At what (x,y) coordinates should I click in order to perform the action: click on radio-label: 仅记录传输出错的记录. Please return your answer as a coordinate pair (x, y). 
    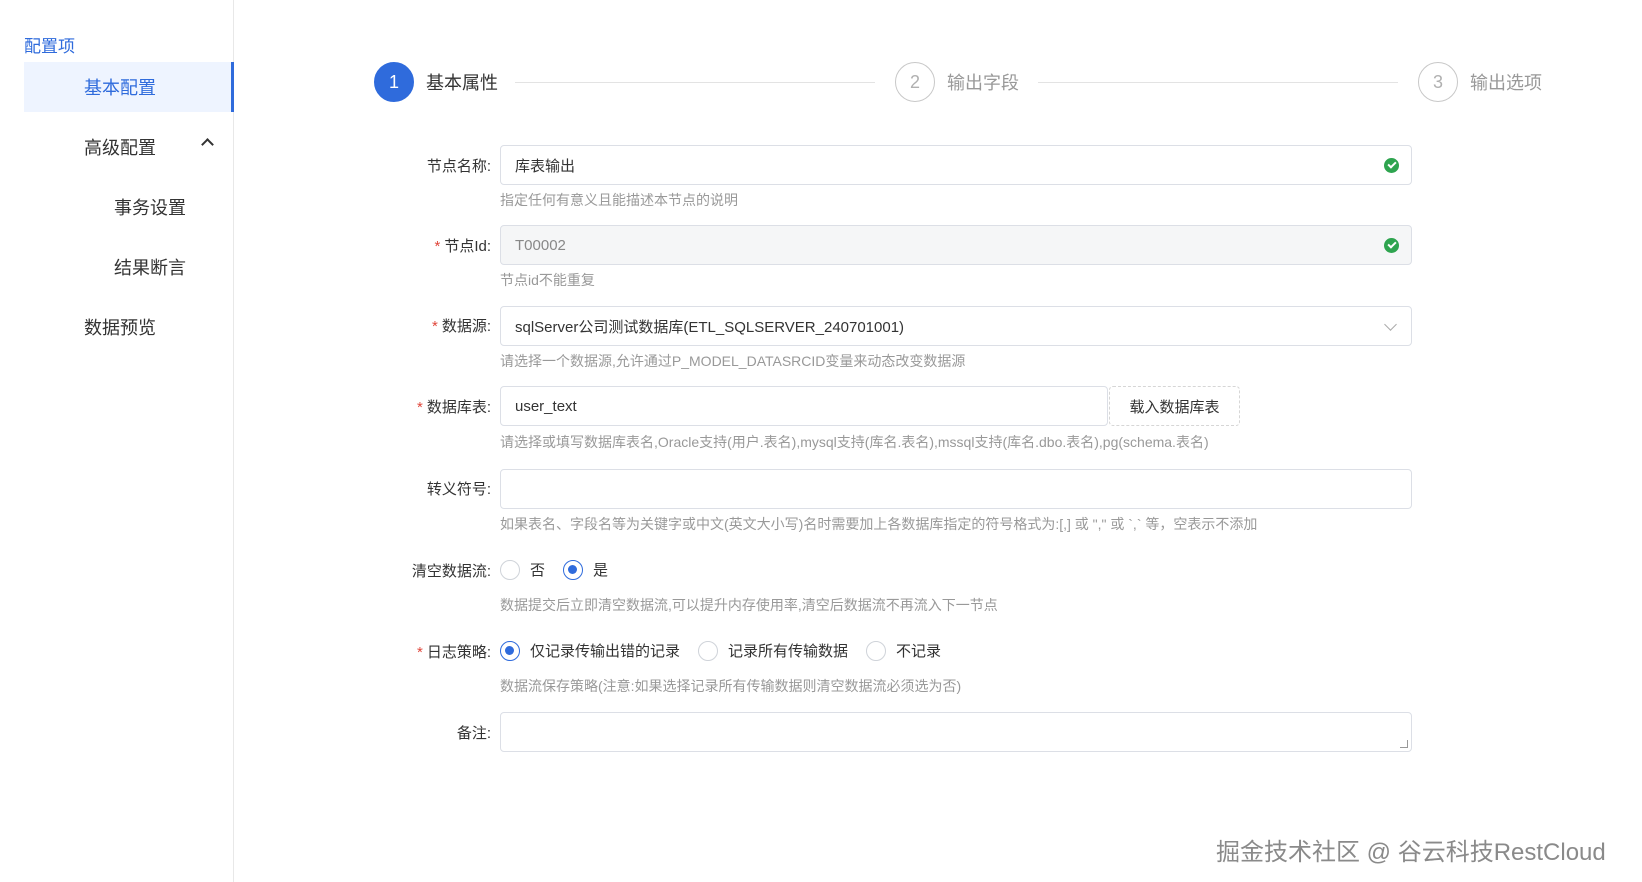
    Looking at the image, I should click on (605, 651).